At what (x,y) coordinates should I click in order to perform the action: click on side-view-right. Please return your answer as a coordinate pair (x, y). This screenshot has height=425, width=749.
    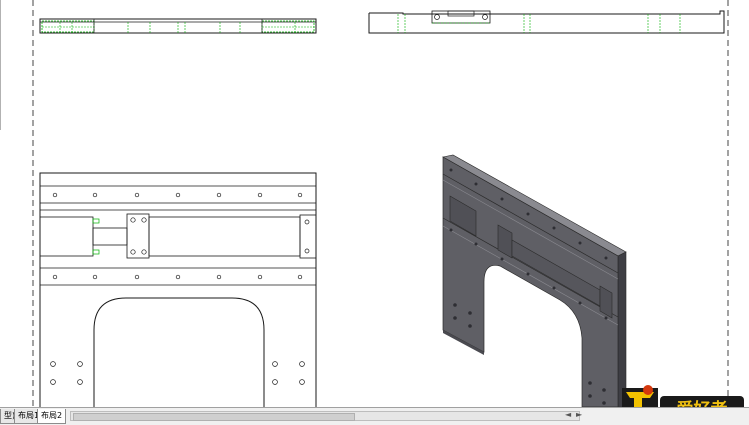
    Looking at the image, I should click on (546, 22).